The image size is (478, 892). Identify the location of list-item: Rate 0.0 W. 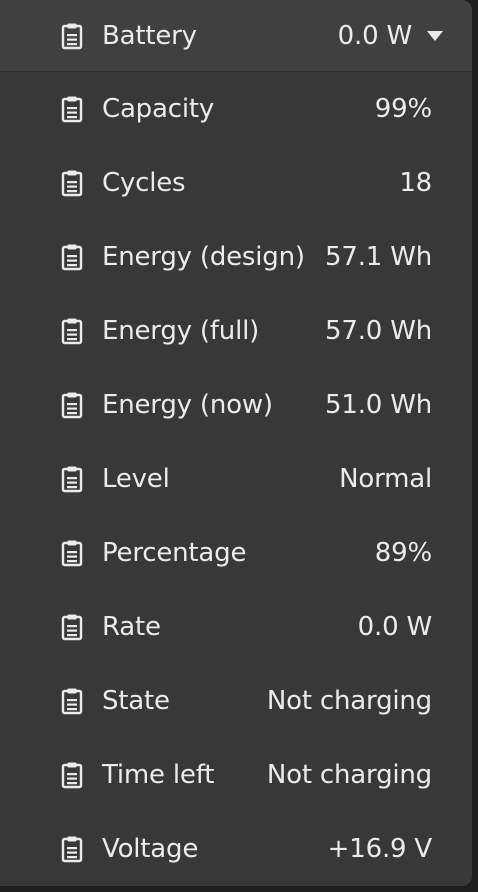
(236, 627).